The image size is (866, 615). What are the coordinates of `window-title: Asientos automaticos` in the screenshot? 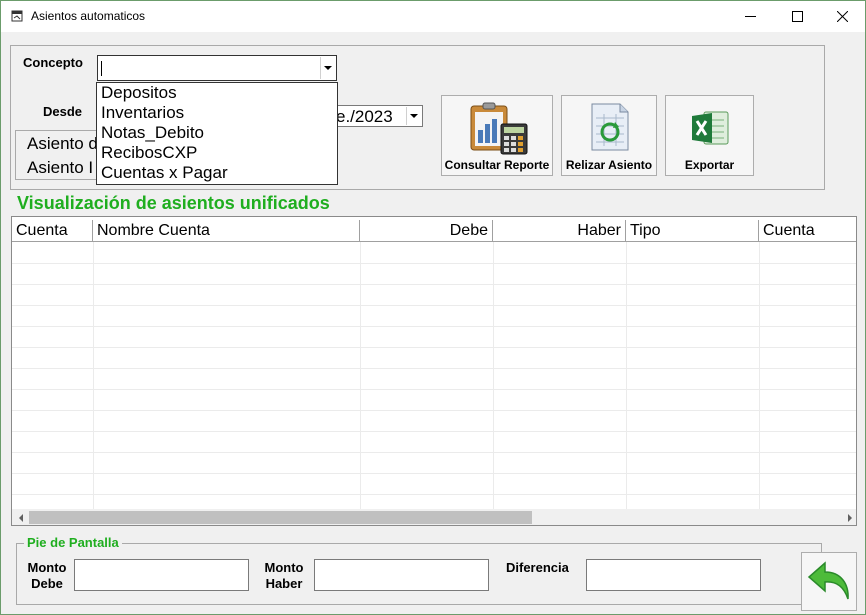 It's located at (88, 16).